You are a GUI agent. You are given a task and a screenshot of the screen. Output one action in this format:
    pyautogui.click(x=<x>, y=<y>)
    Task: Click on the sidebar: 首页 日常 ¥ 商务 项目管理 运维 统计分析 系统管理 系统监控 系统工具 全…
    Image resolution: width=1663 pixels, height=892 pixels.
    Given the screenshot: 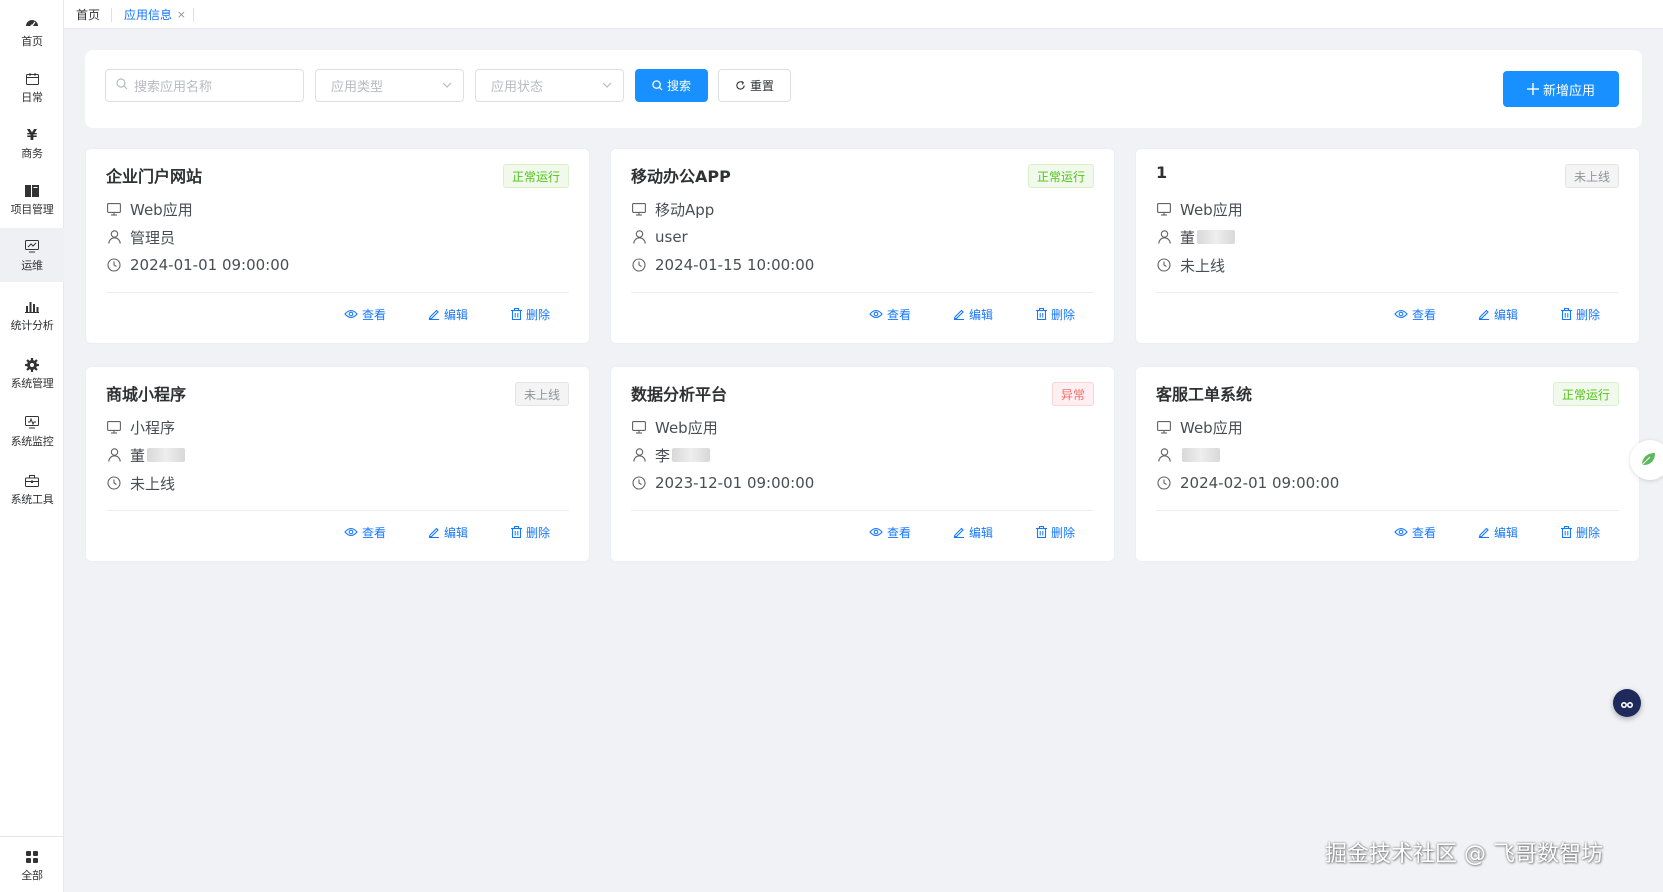 What is the action you would take?
    pyautogui.click(x=32, y=446)
    